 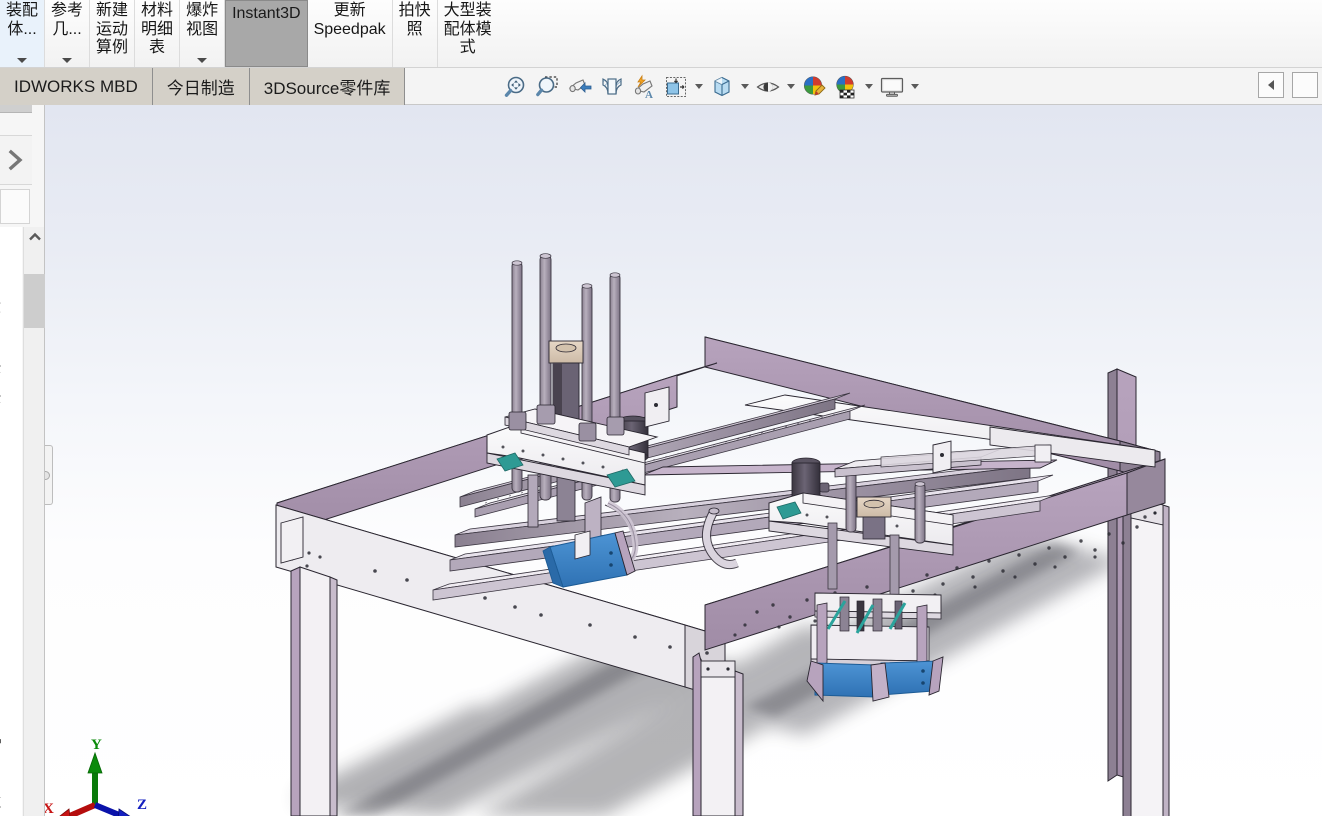 What do you see at coordinates (1271, 85) in the screenshot?
I see `collapse-left-icon` at bounding box center [1271, 85].